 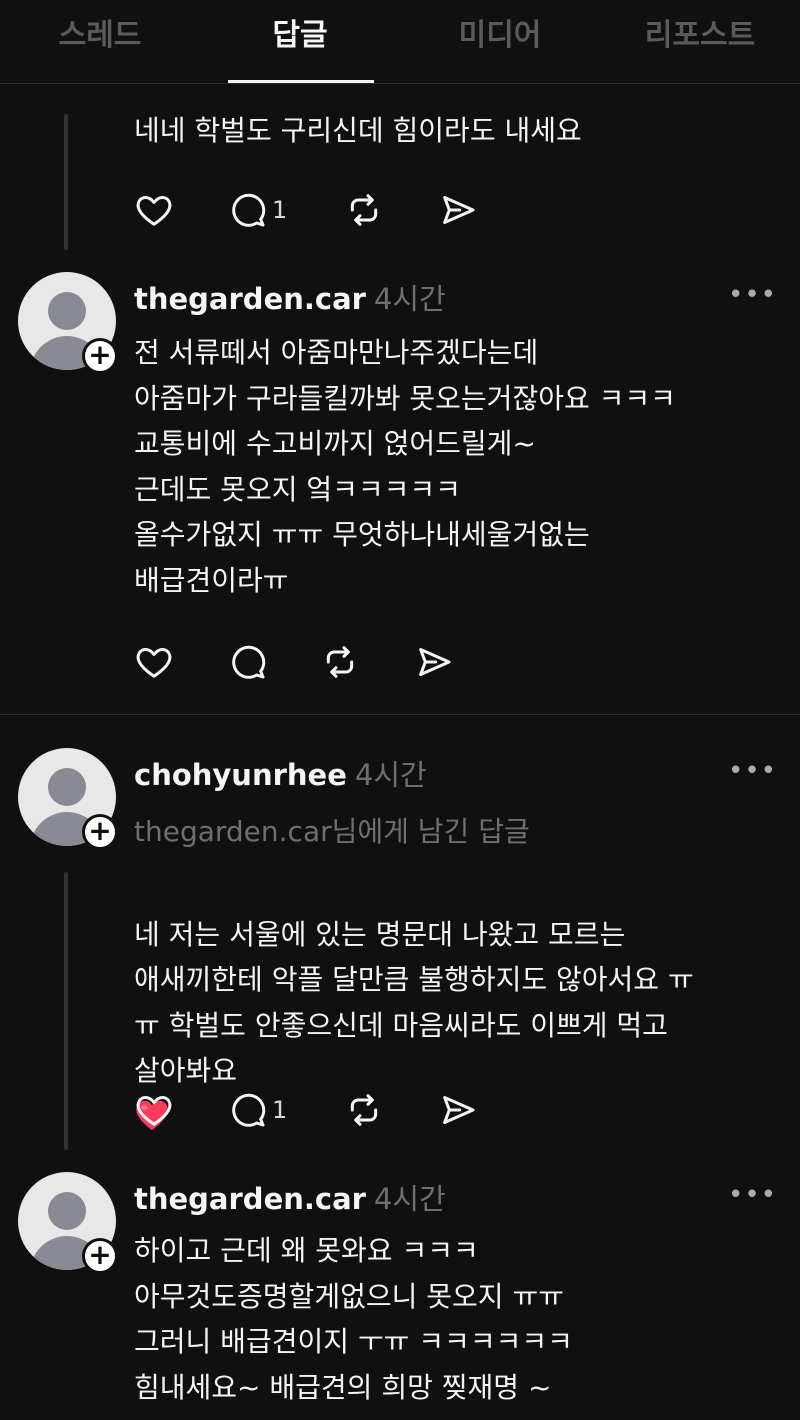 I want to click on profile-tabs: 스레드 답글 미디어 리포스트, so click(x=400, y=42).